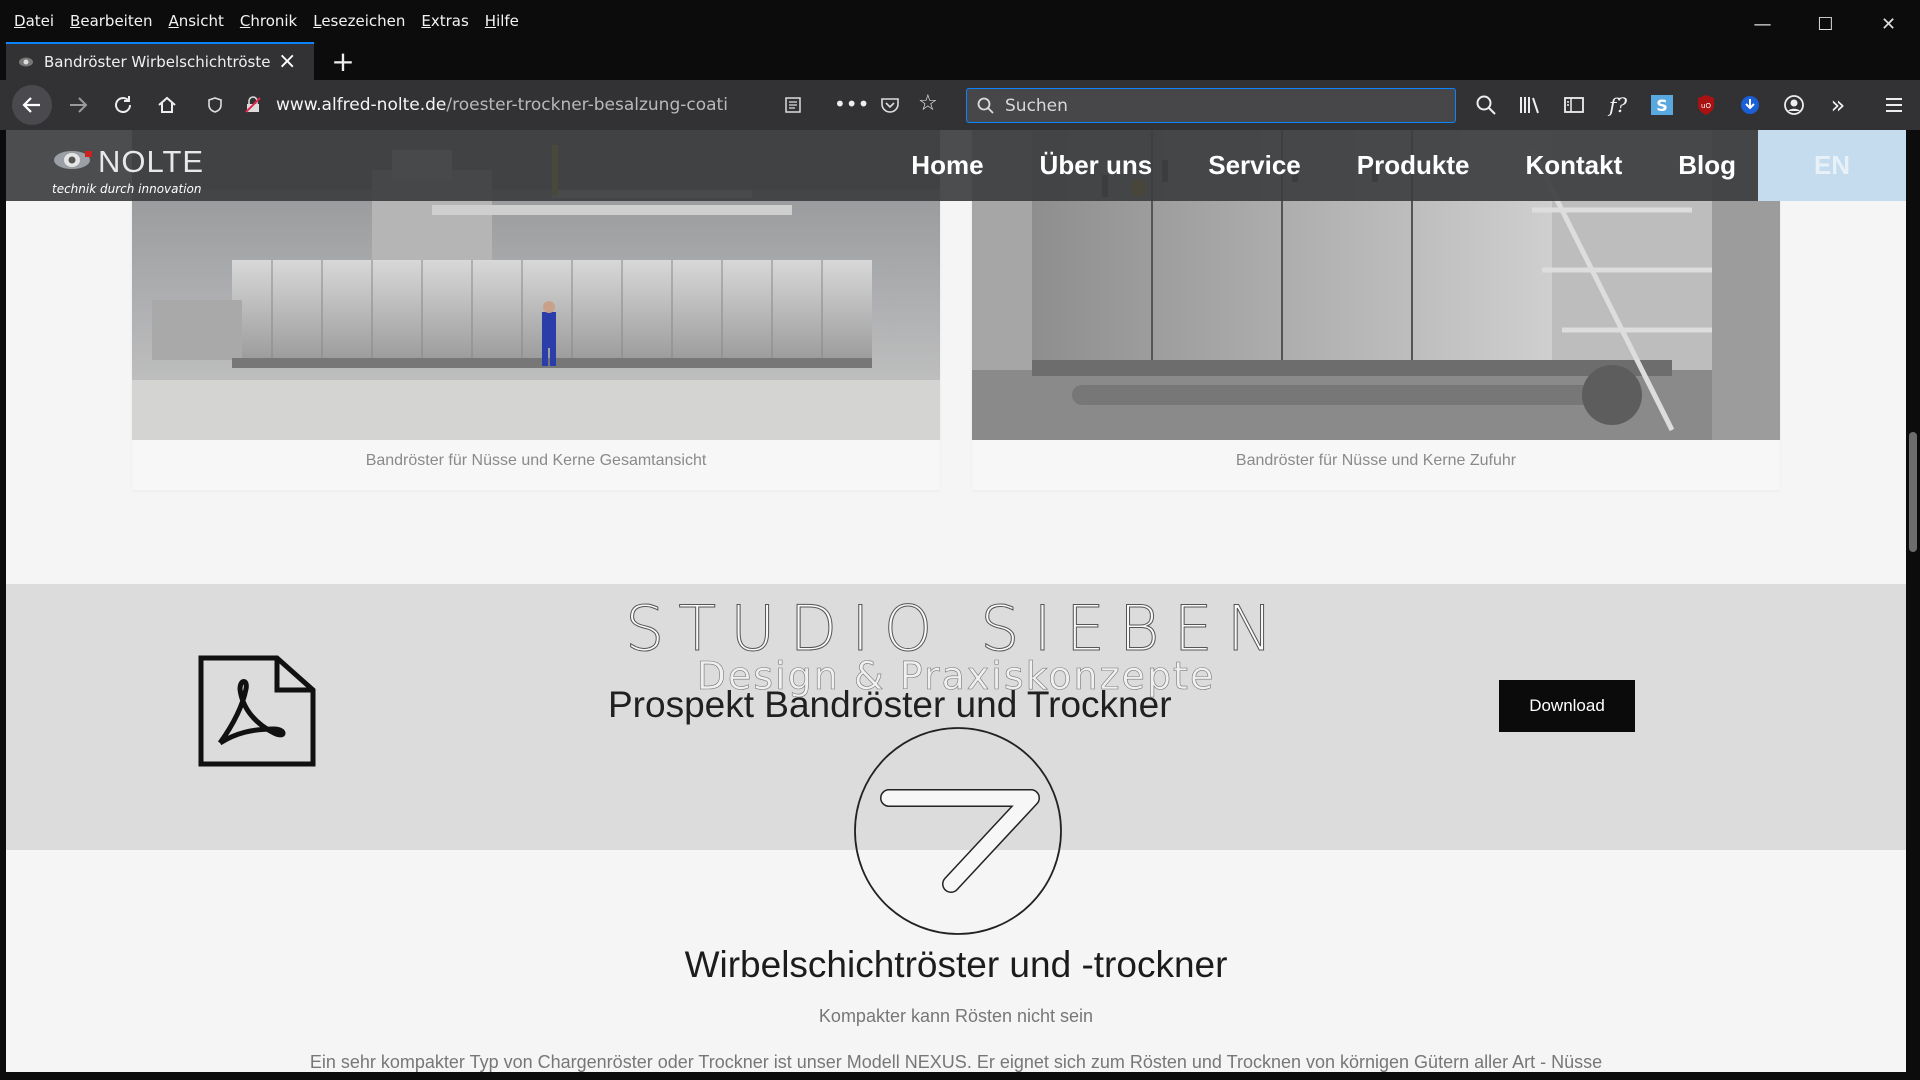 The image size is (1920, 1080). I want to click on nav-blog: Blog, so click(1707, 165).